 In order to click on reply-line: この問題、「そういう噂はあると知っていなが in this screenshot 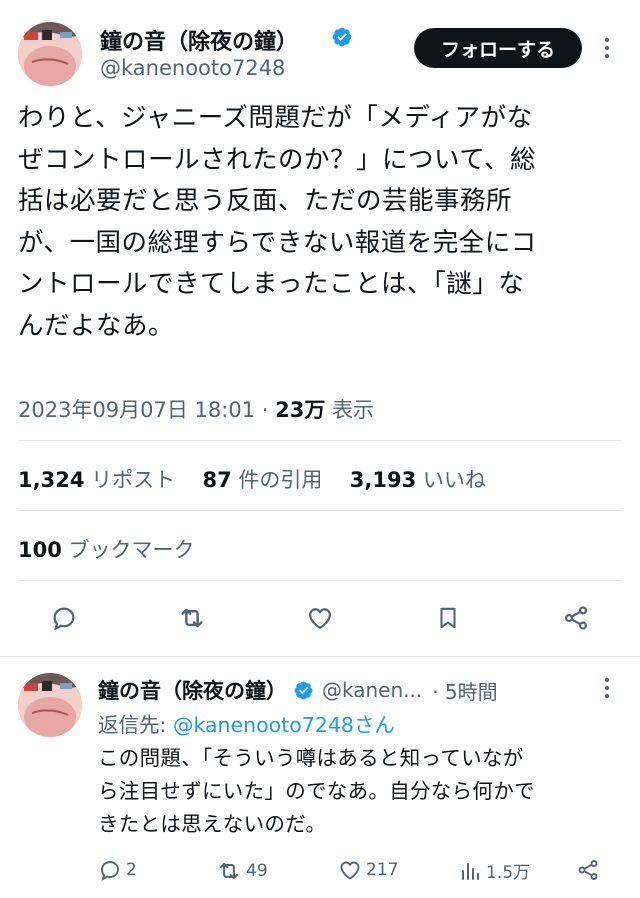, I will do `click(311, 758)`.